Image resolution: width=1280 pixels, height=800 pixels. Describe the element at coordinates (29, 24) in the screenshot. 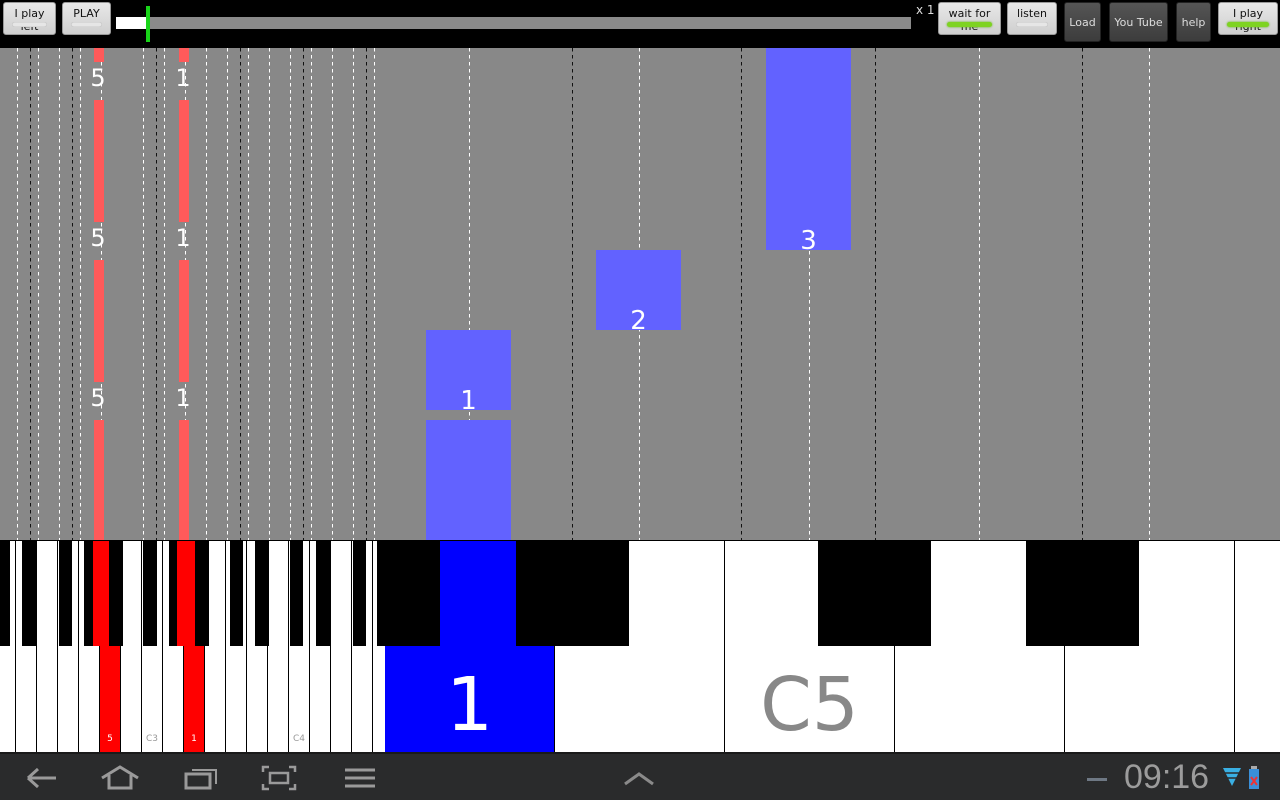

I see `play-left-indicator` at that location.